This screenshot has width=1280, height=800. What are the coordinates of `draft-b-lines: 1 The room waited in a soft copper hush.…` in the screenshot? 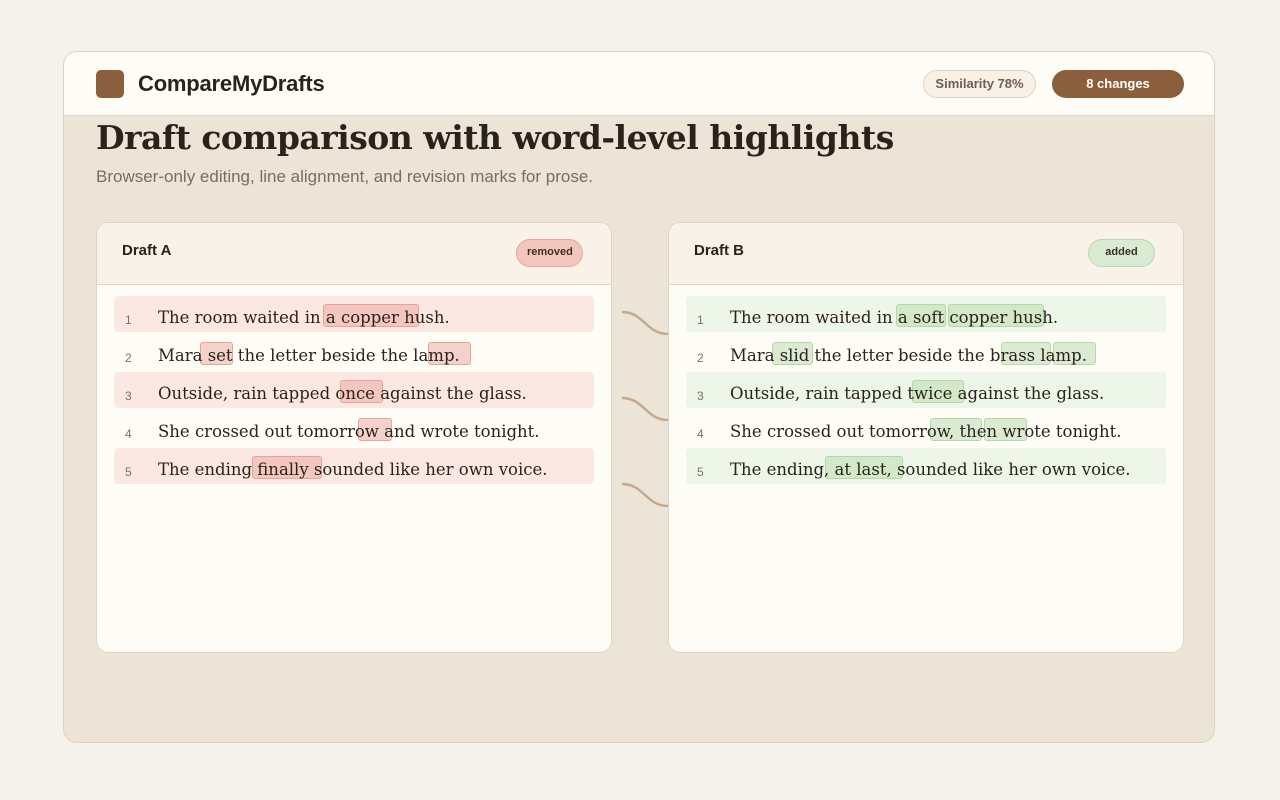 It's located at (926, 391).